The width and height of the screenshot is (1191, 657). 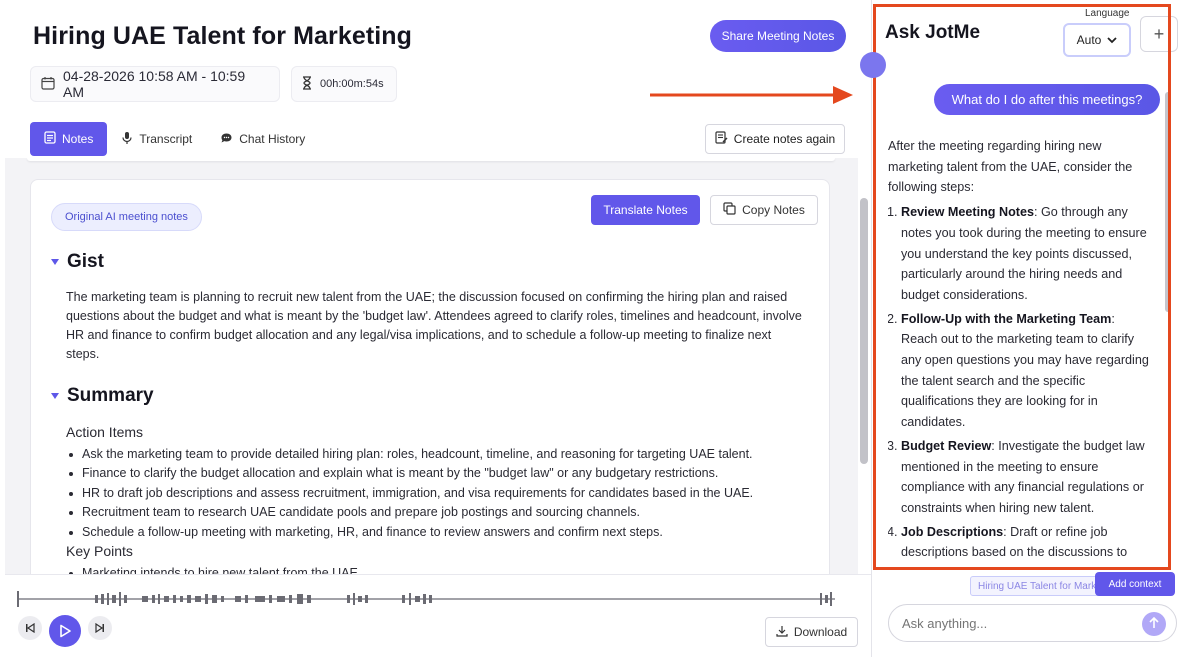 What do you see at coordinates (99, 551) in the screenshot?
I see `key-points-label: Key Points` at bounding box center [99, 551].